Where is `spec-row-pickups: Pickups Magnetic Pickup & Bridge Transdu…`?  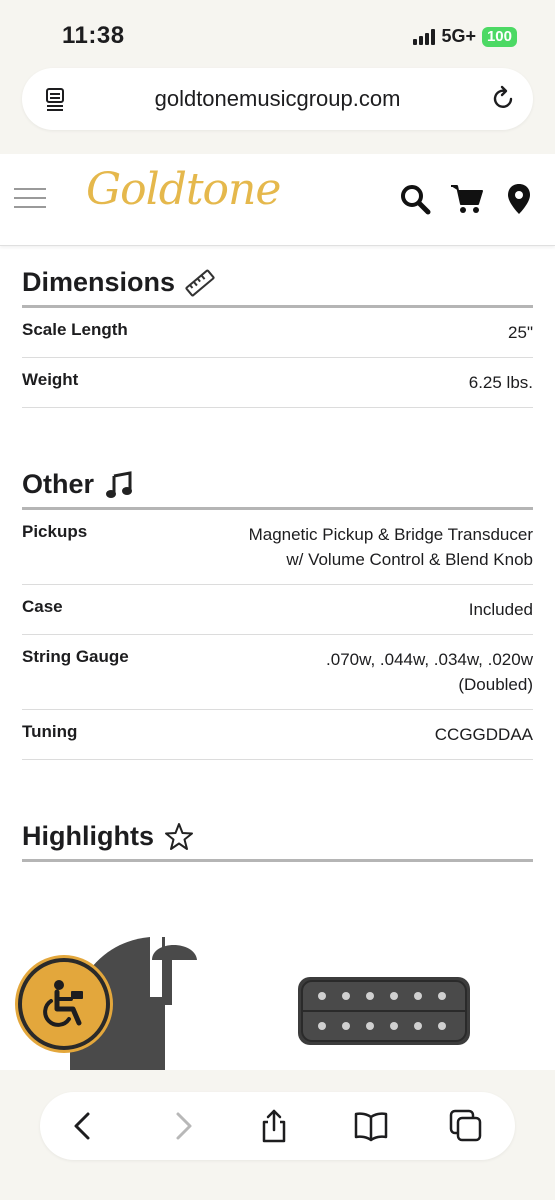
spec-row-pickups: Pickups Magnetic Pickup & Bridge Transdu… is located at coordinates (277, 547).